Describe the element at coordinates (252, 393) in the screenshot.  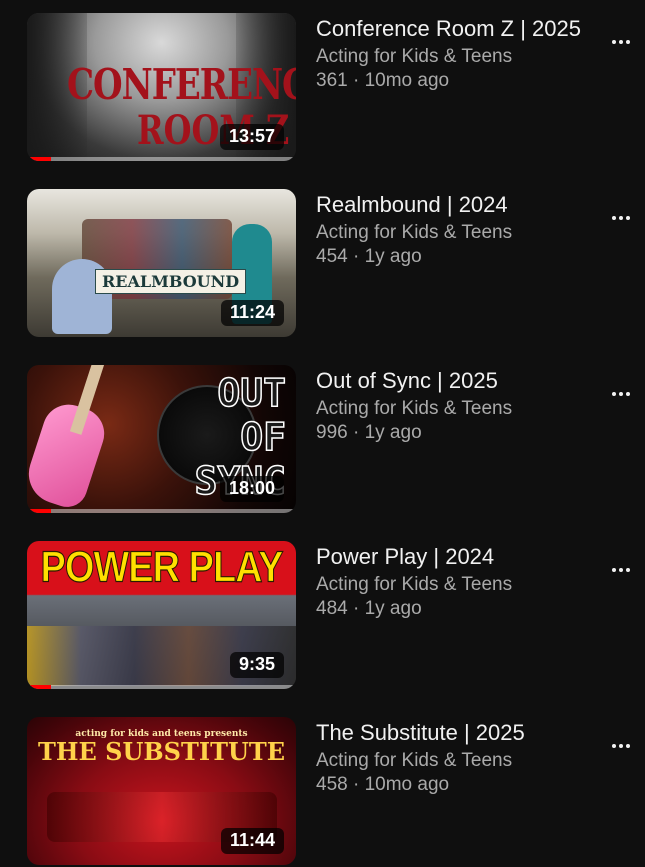
I see `thumbnail-title-line-1: OUT` at that location.